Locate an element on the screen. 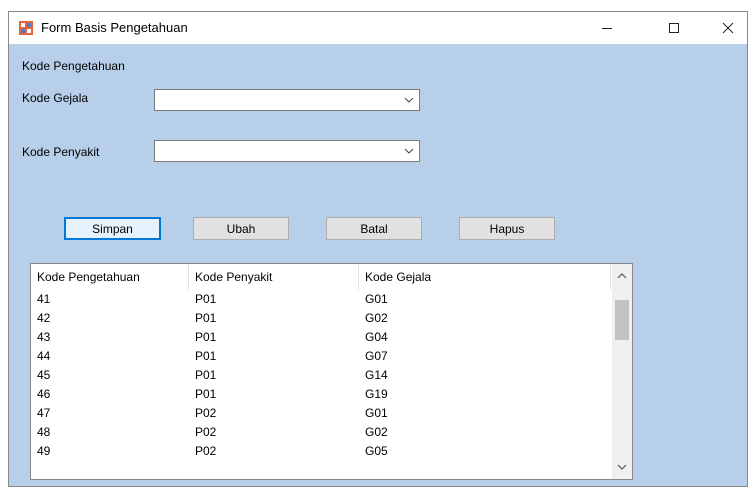 This screenshot has height=491, width=753. kode-gejala-dropdown is located at coordinates (287, 100).